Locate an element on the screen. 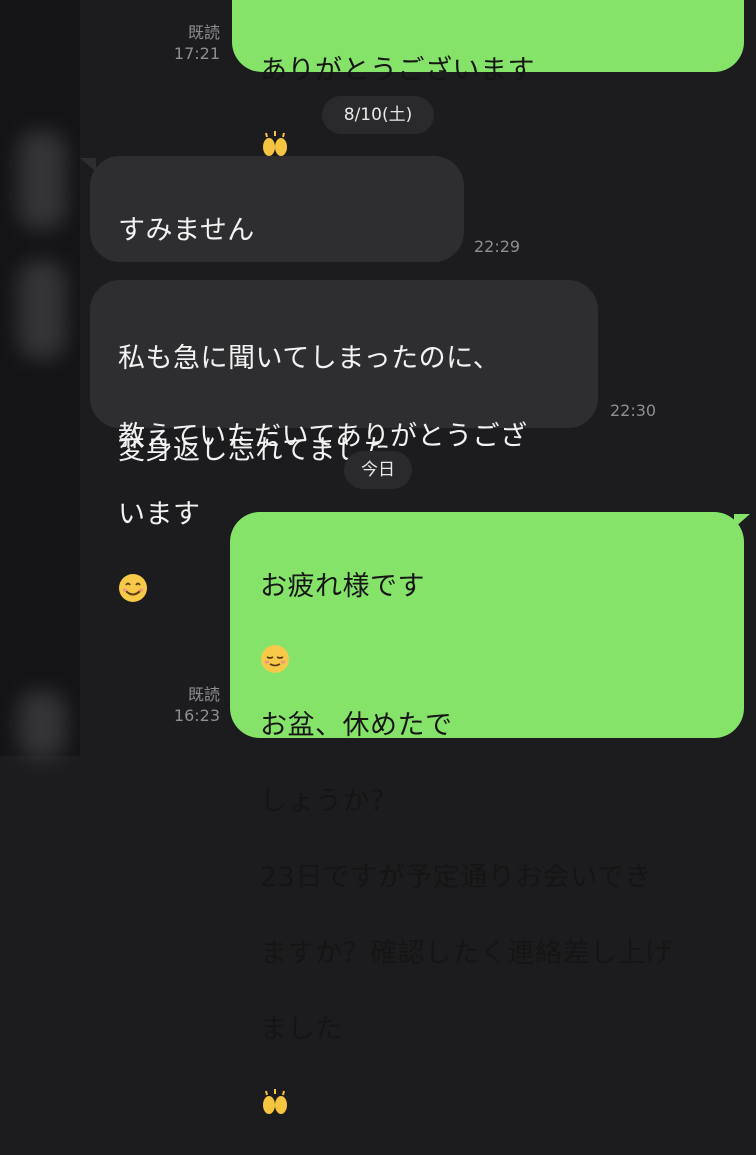  date-separator: 8/10(土) is located at coordinates (378, 115).